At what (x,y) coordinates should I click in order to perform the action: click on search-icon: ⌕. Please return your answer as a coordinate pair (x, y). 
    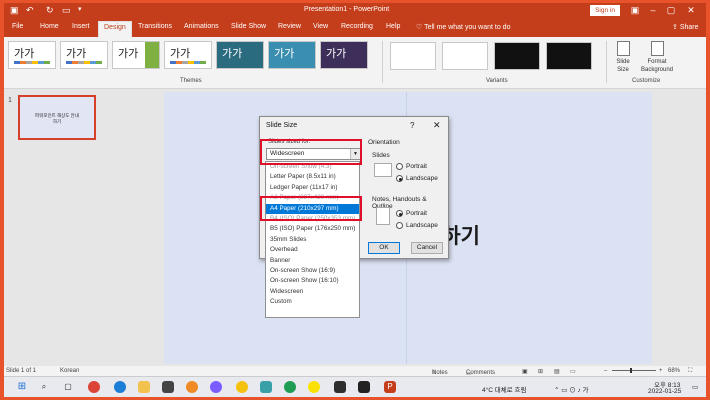
    Looking at the image, I should click on (44, 387).